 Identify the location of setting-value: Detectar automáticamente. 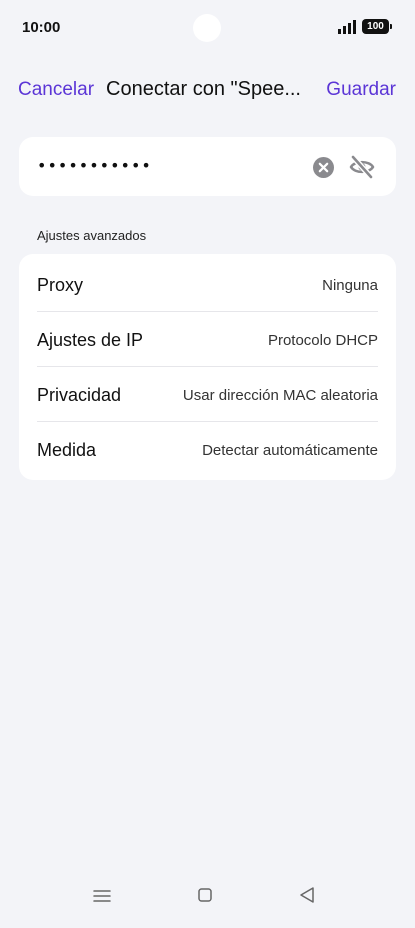
(290, 450).